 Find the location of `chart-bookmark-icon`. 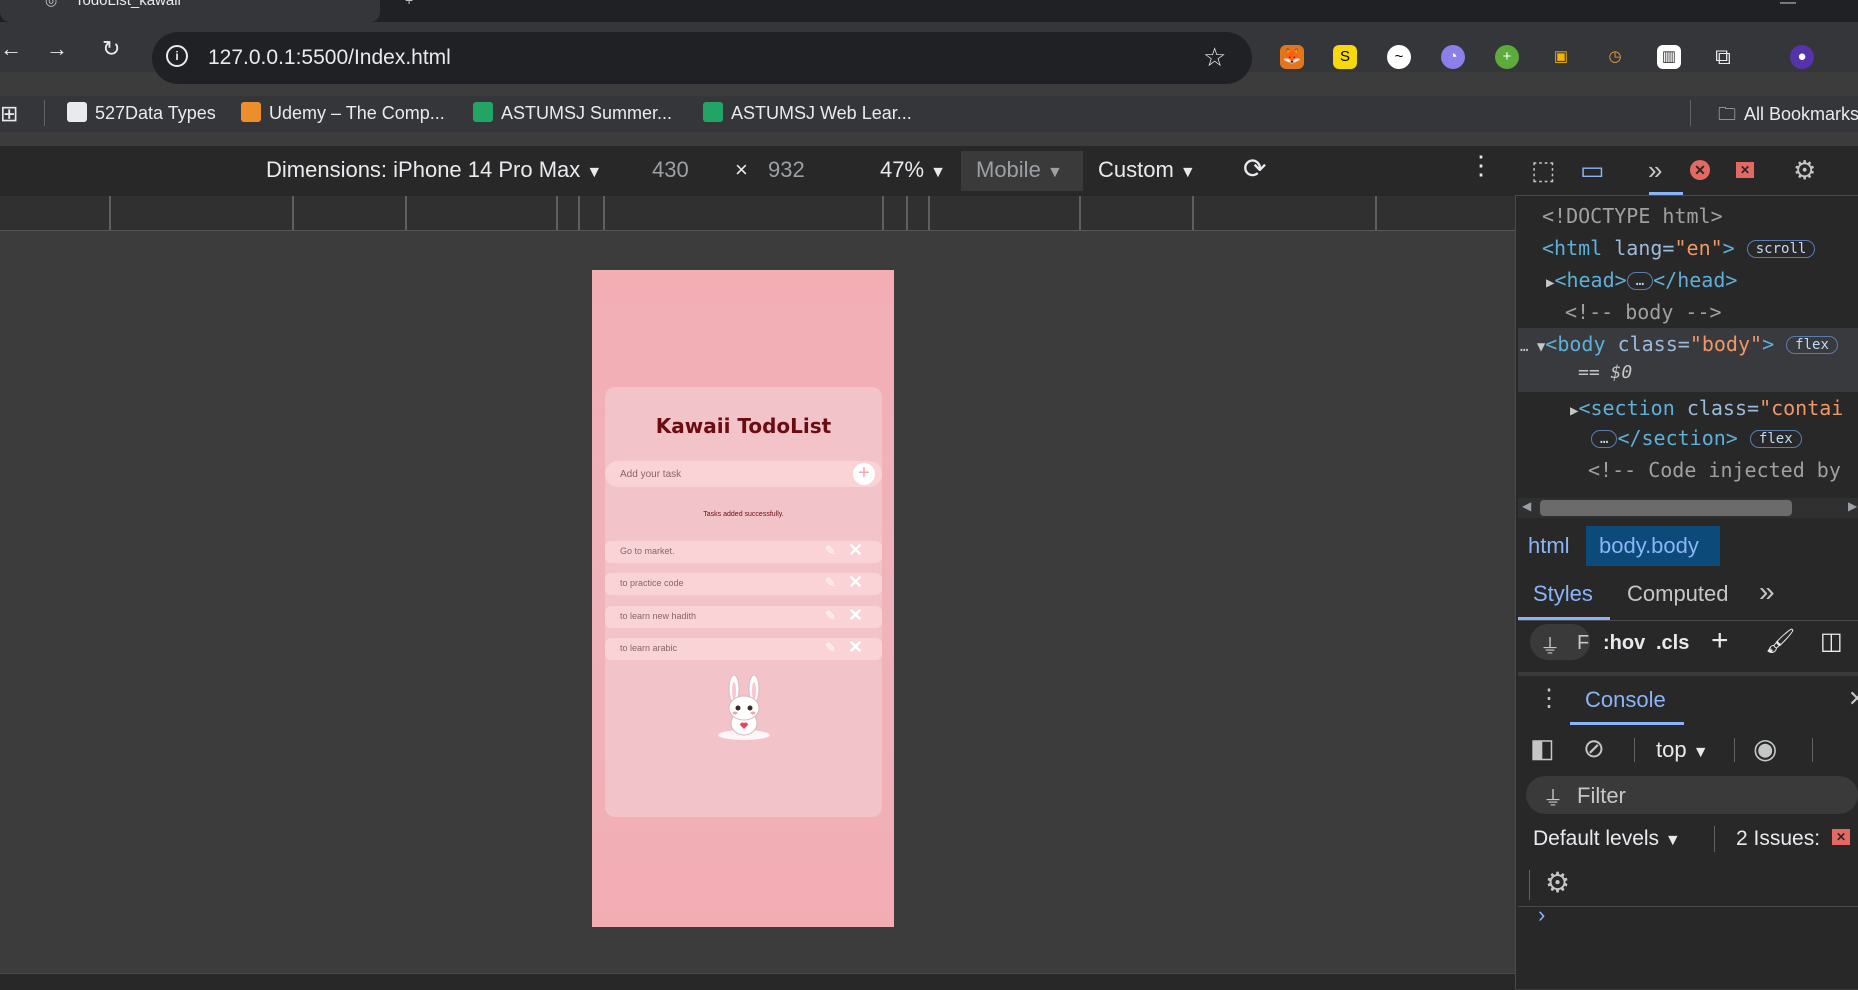

chart-bookmark-icon is located at coordinates (77, 112).